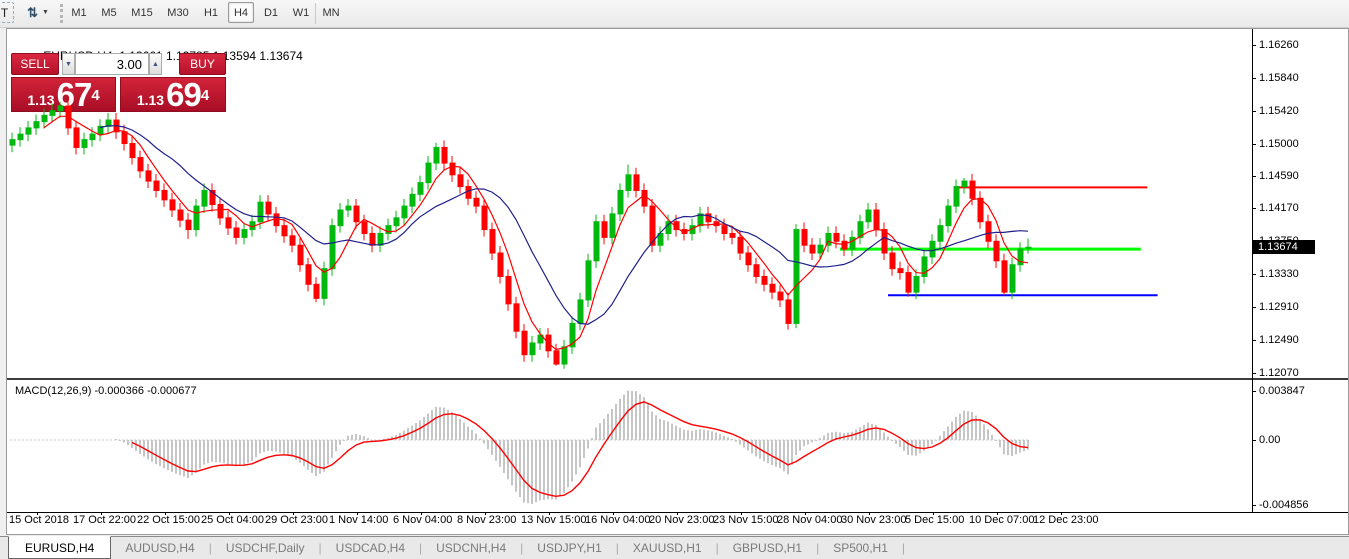 Image resolution: width=1349 pixels, height=559 pixels. I want to click on time-axis-label: 22 Oct 15:00, so click(168, 520).